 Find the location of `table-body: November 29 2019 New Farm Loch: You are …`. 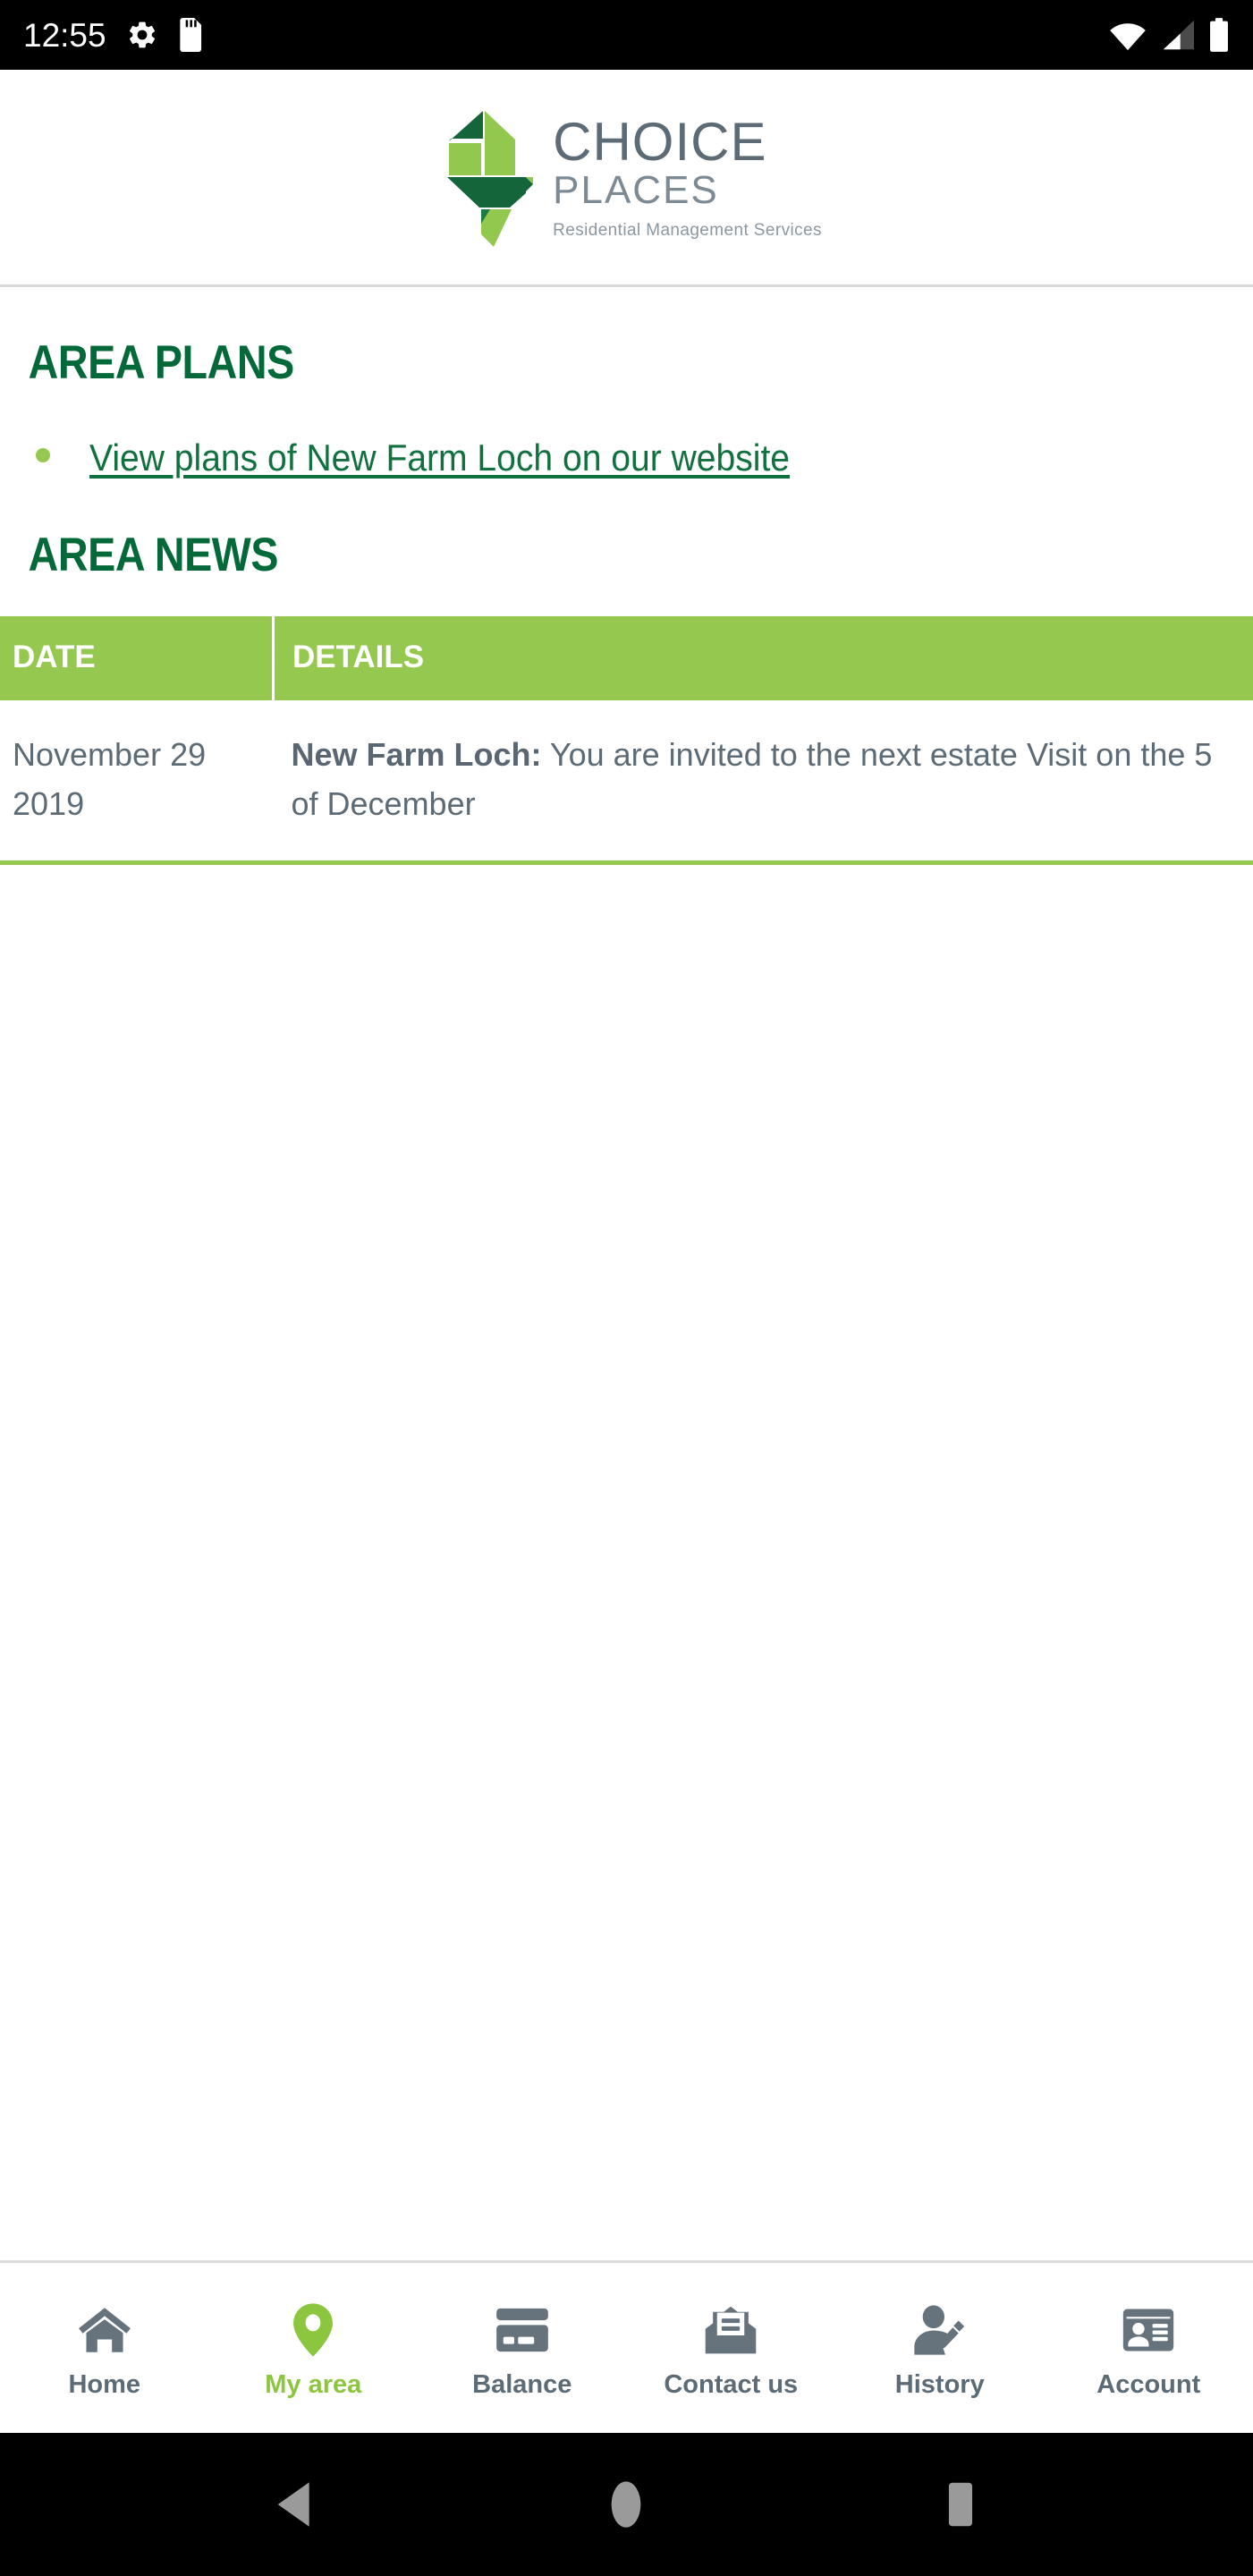

table-body: November 29 2019 New Farm Loch: You are … is located at coordinates (626, 783).